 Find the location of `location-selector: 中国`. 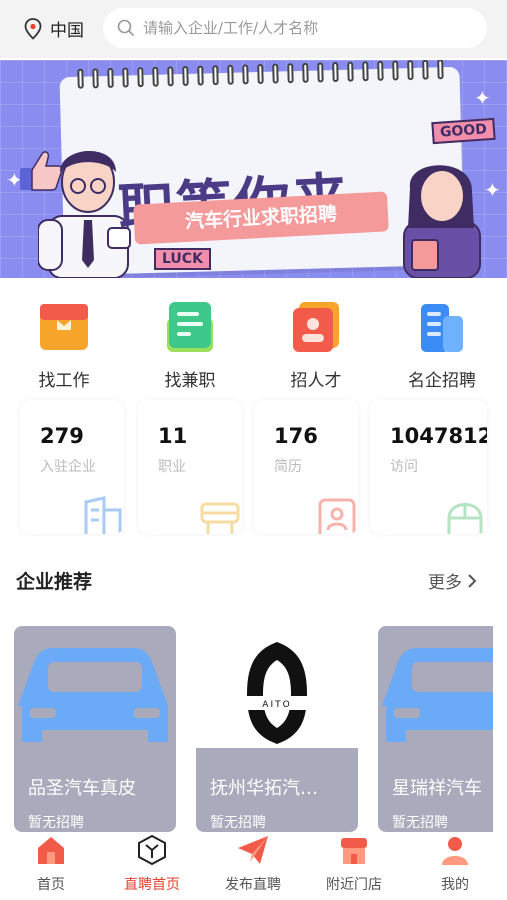

location-selector: 中国 is located at coordinates (54, 28).